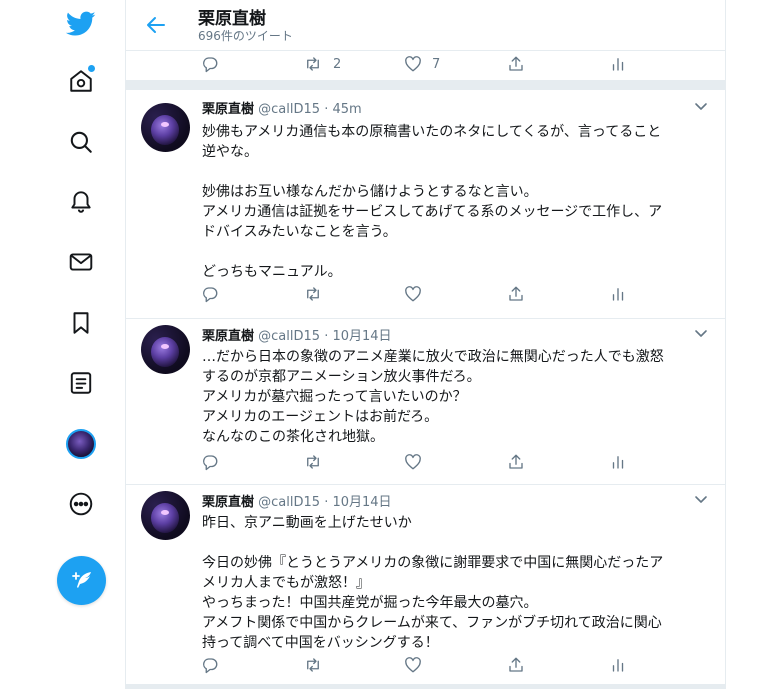 The image size is (779, 689). I want to click on profile-header: 栗原直樹 696件のツイート, so click(425, 25).